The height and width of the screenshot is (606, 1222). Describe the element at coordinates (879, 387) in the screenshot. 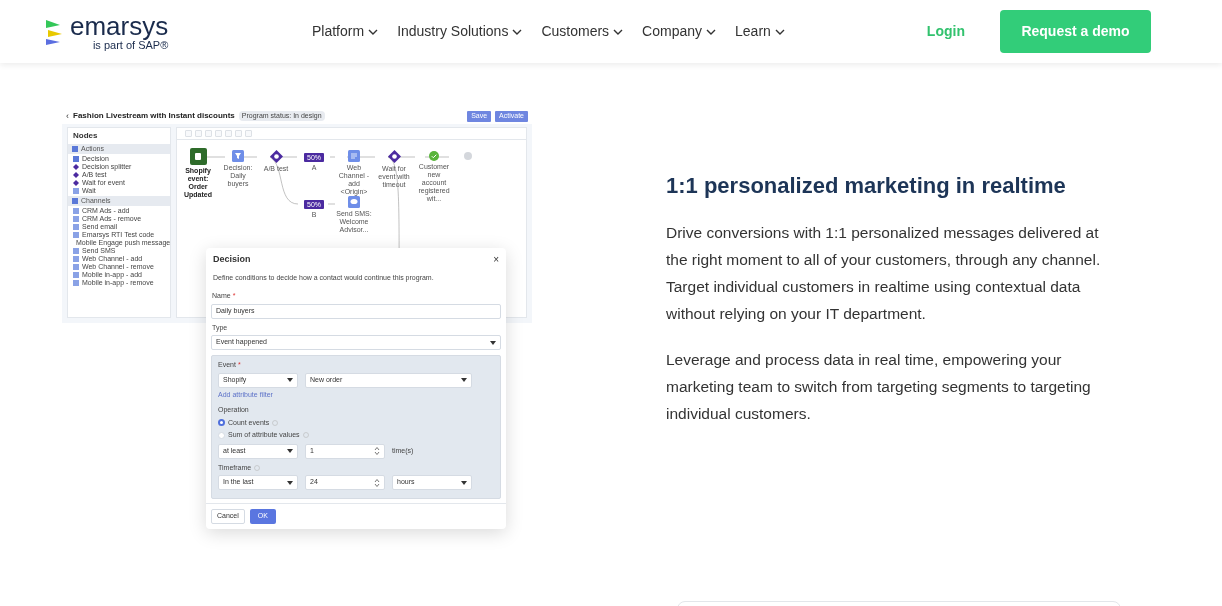

I see `body-paragraph: Leverage and process data in real time, empowering your marketing team to switch from targeting segments to targeting individual customers.` at that location.